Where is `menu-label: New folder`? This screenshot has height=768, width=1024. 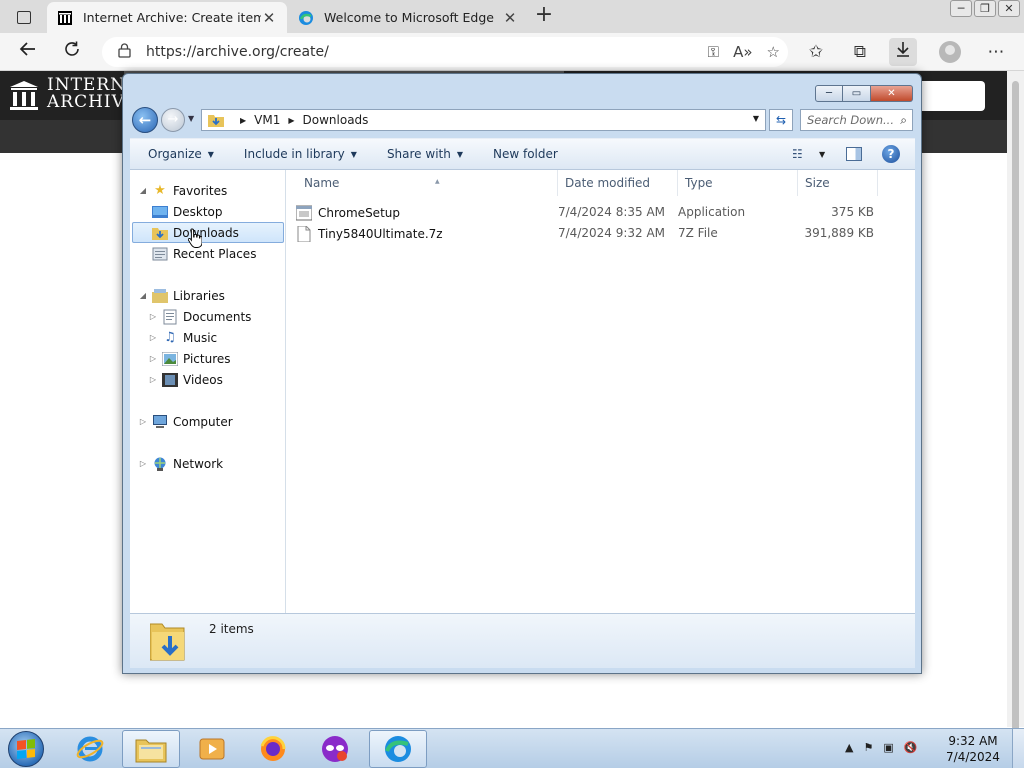
menu-label: New folder is located at coordinates (525, 154).